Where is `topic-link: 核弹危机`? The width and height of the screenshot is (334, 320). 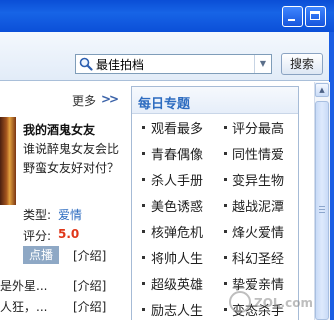 topic-link: 核弹危机 is located at coordinates (177, 231).